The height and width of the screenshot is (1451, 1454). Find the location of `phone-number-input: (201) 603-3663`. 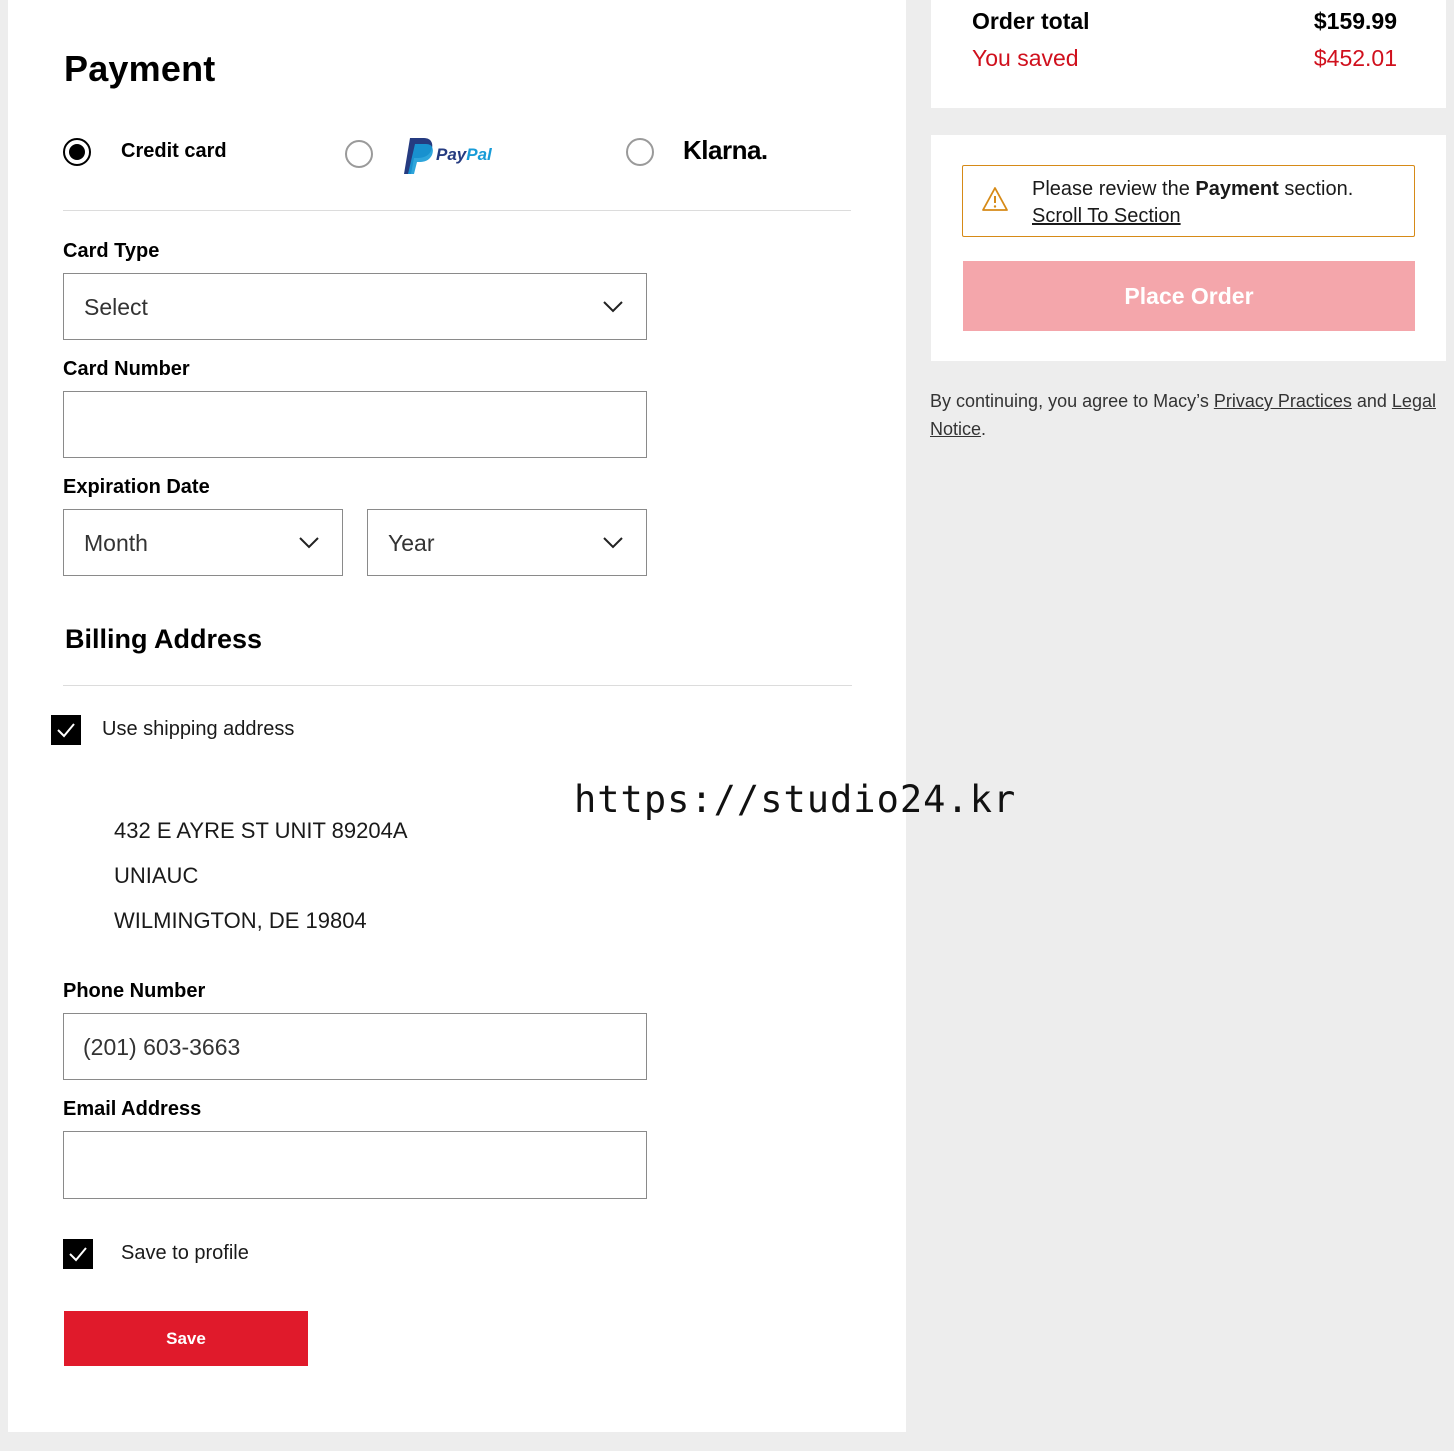

phone-number-input: (201) 603-3663 is located at coordinates (355, 1046).